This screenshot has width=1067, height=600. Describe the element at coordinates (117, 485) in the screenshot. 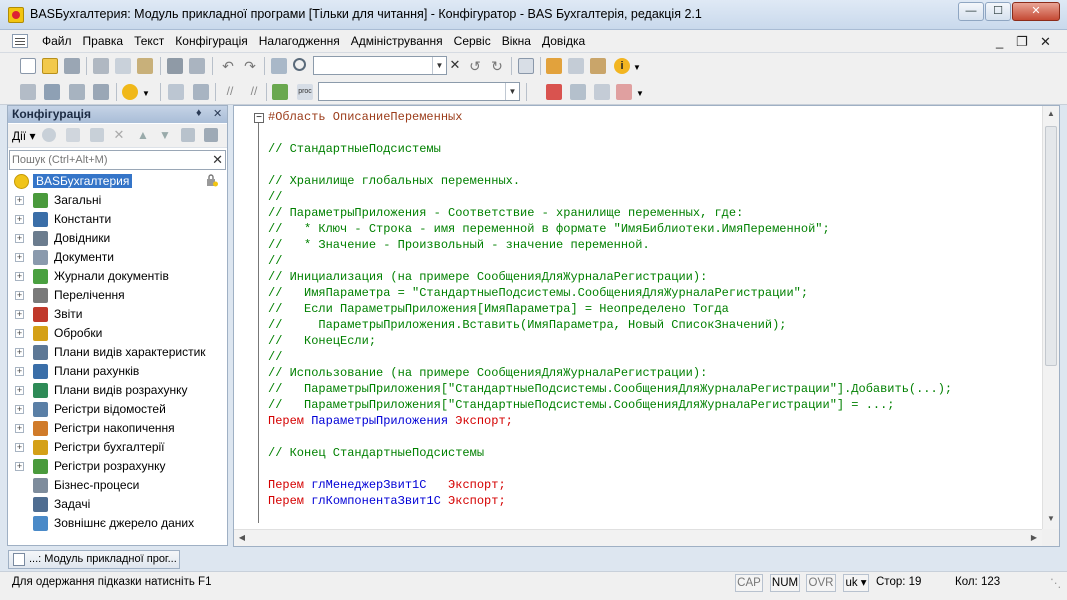

I see `tree-item: Бізнес-процеси` at that location.